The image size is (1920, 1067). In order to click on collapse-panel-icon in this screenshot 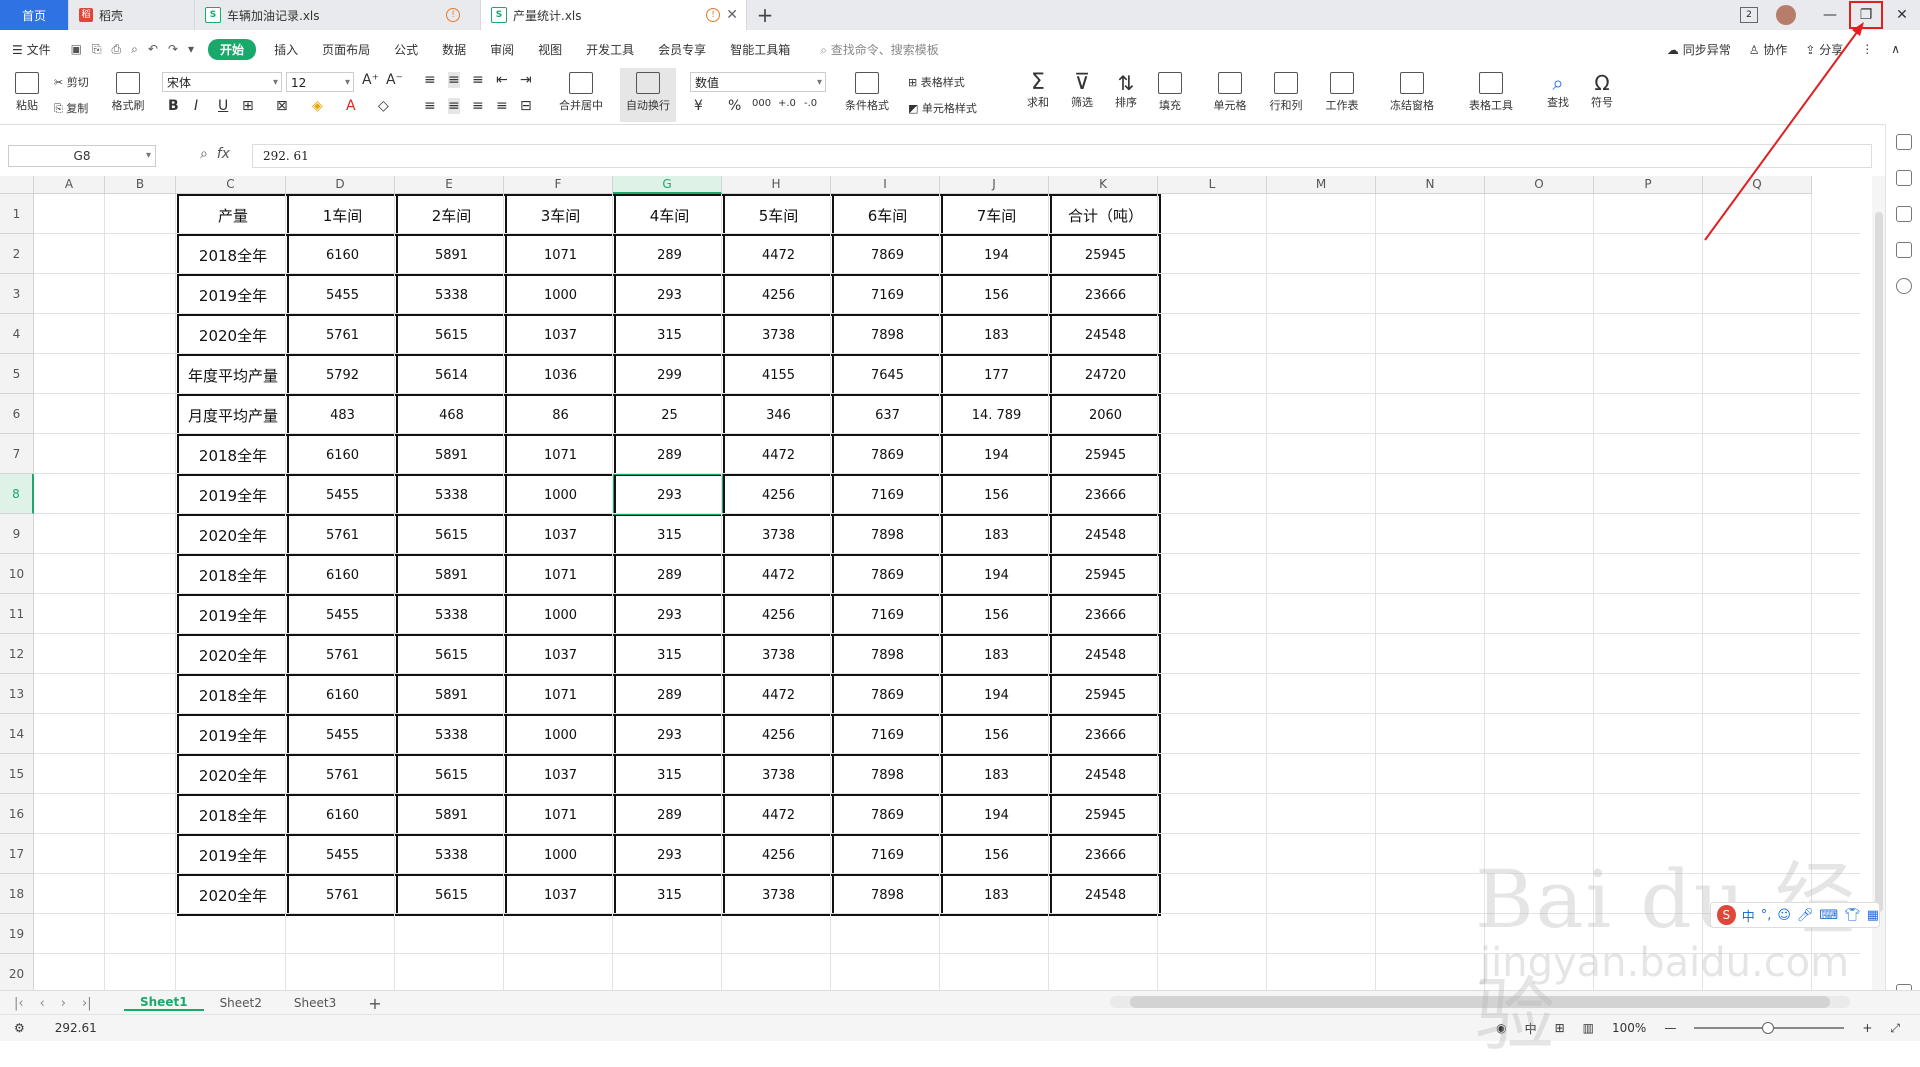, I will do `click(1904, 142)`.